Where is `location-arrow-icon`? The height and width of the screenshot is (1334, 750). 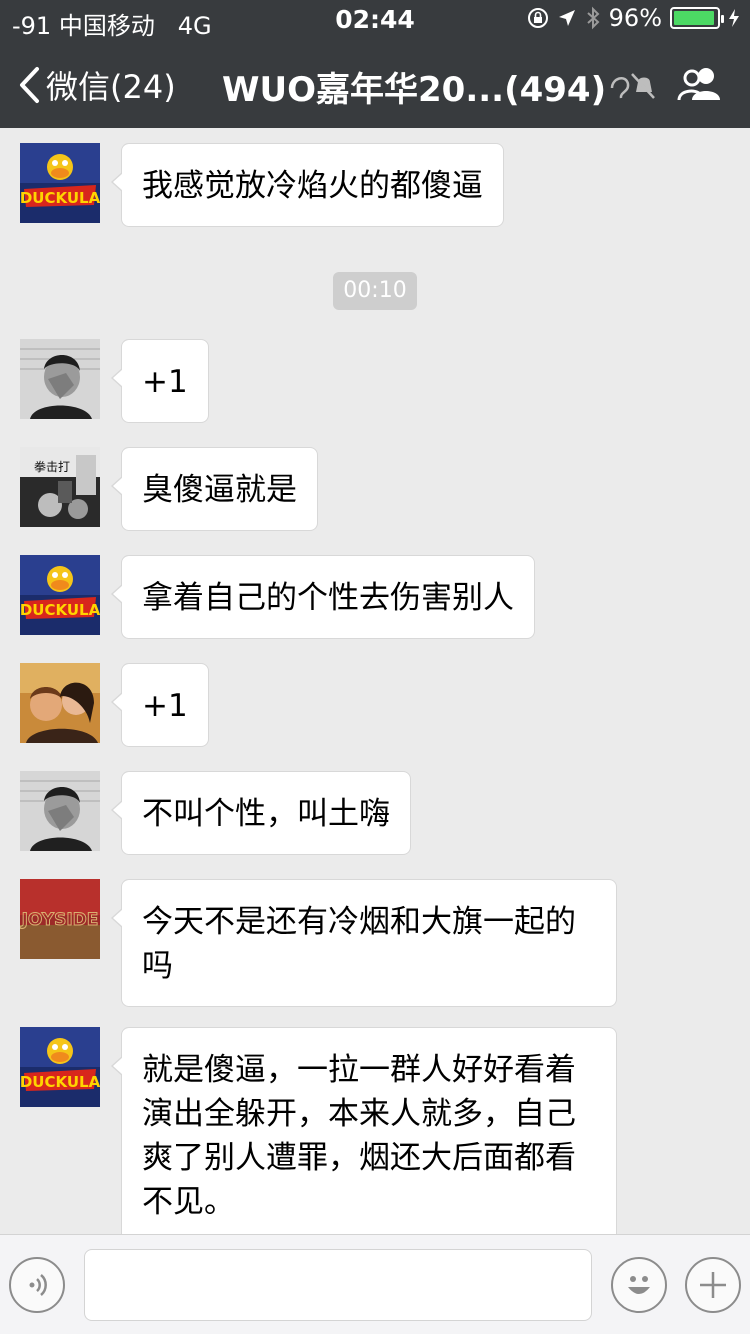 location-arrow-icon is located at coordinates (566, 18).